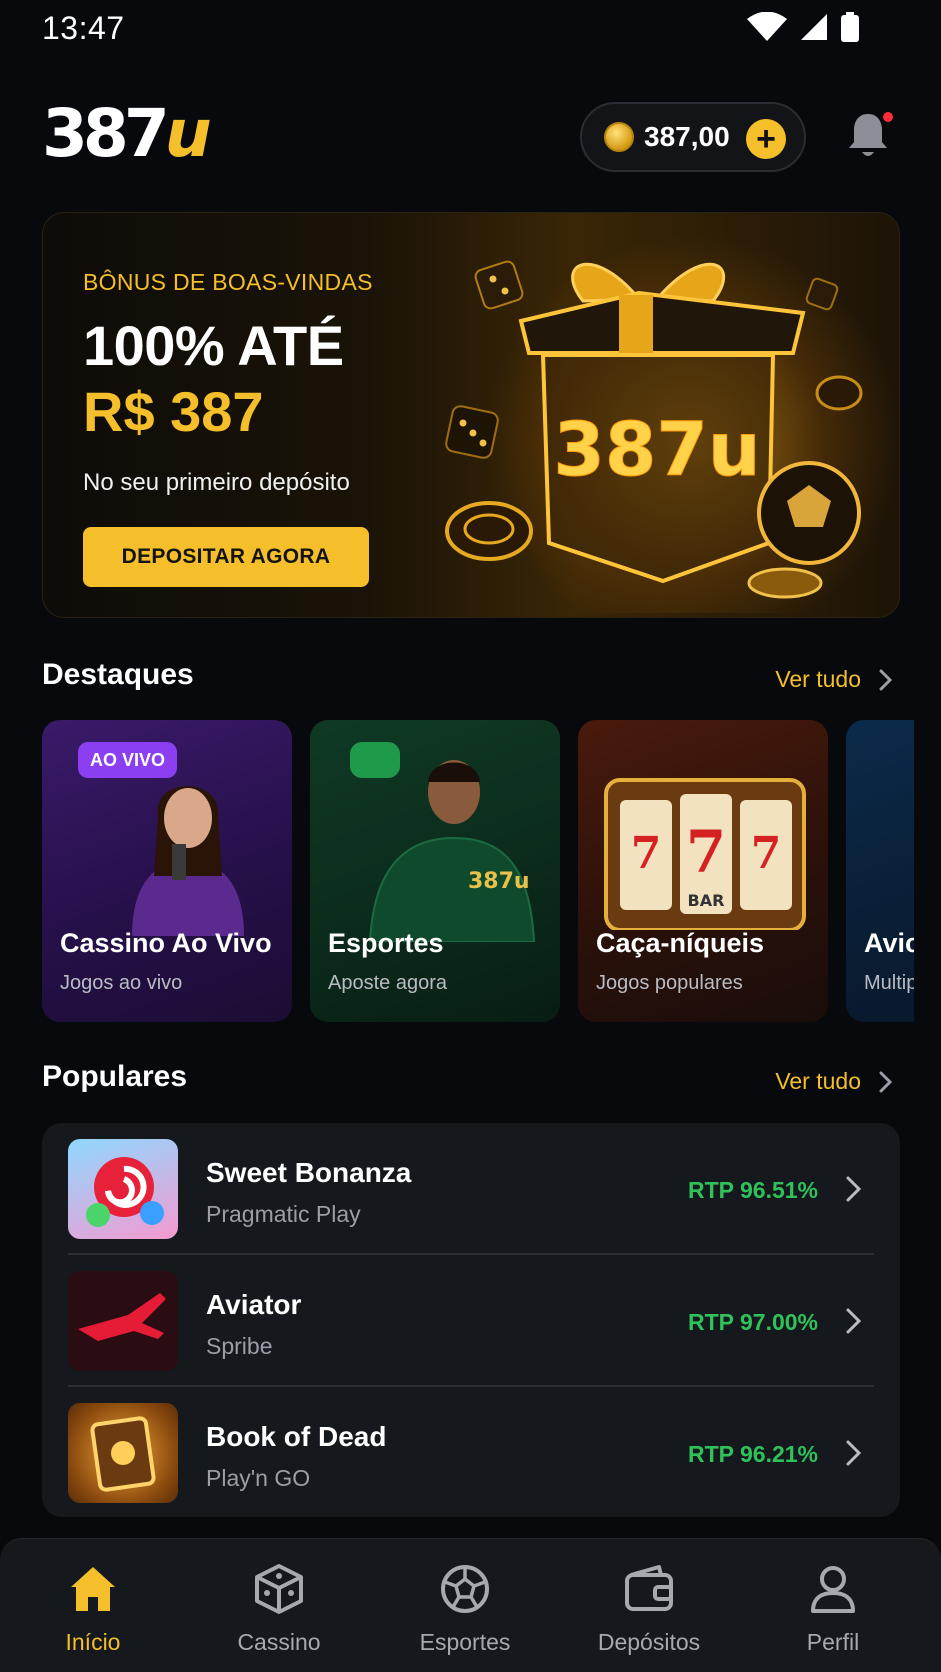  Describe the element at coordinates (213, 345) in the screenshot. I see `hero-title: 100% ATÉ` at that location.